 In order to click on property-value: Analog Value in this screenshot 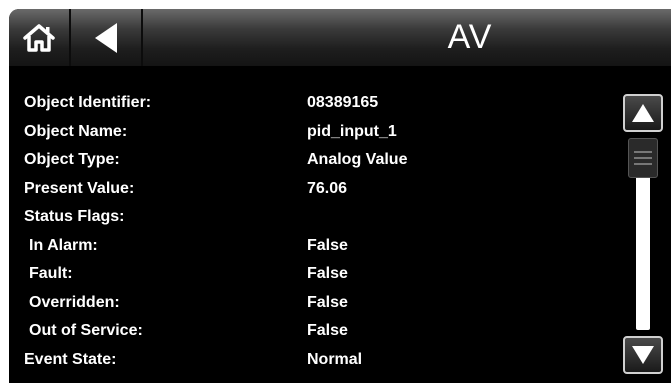, I will do `click(357, 159)`.